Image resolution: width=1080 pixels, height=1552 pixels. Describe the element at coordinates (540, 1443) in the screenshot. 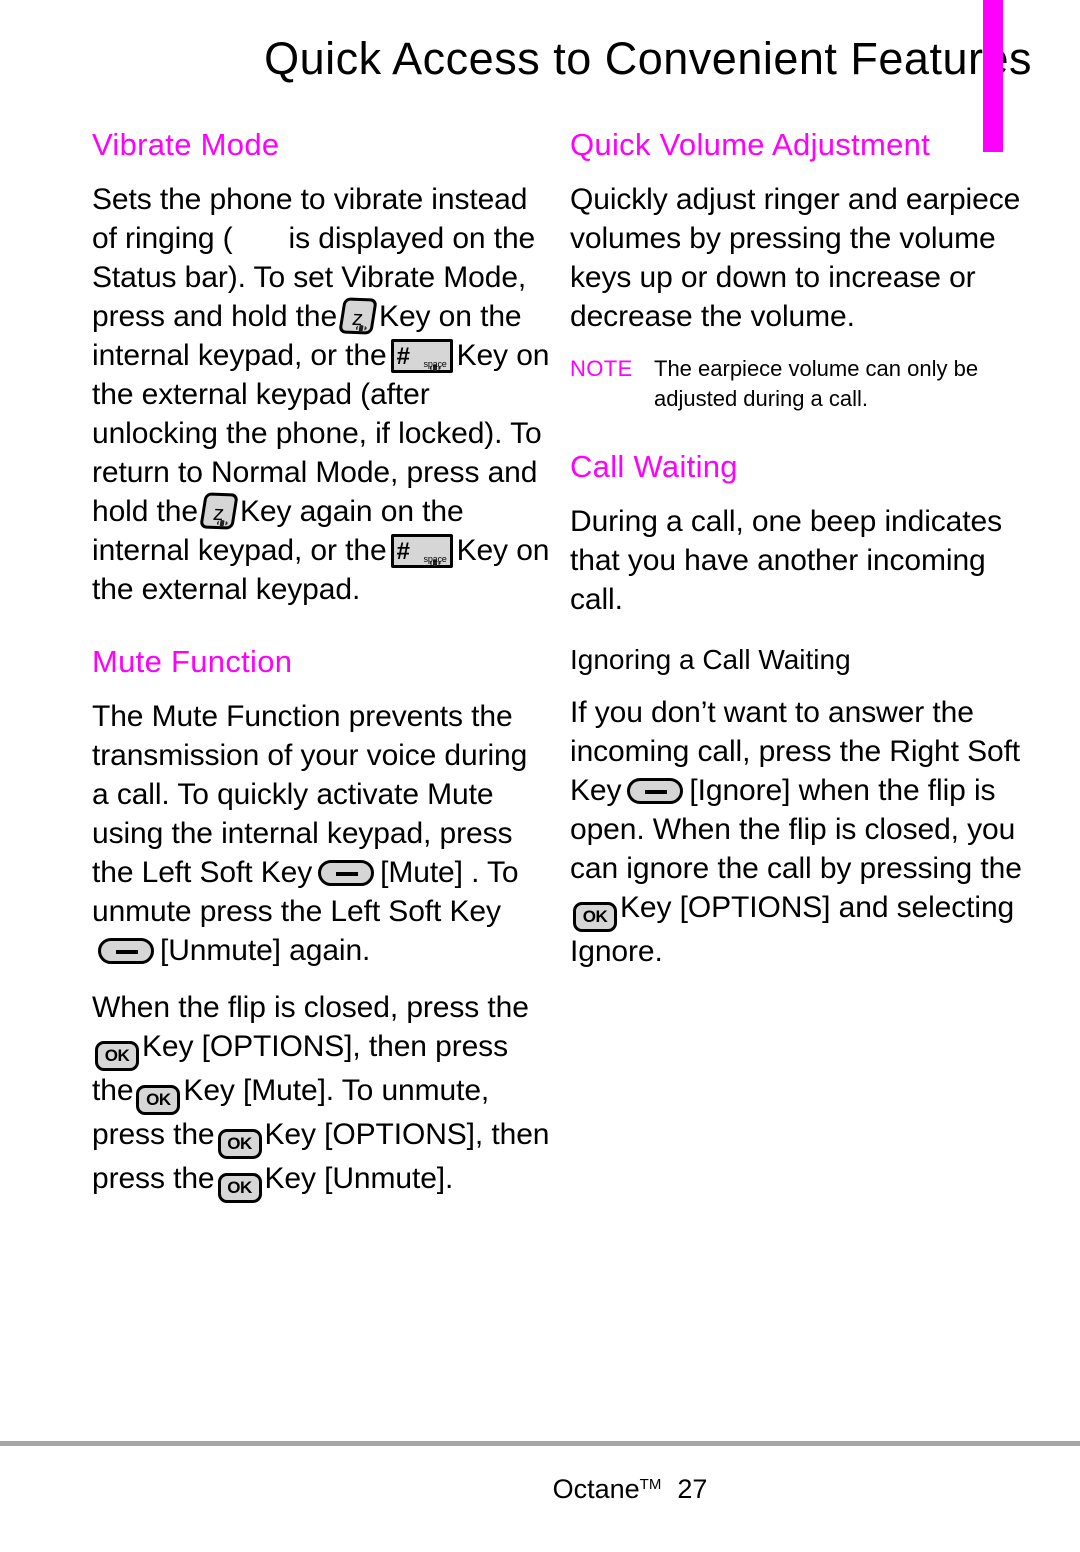

I see `footer-divider` at that location.